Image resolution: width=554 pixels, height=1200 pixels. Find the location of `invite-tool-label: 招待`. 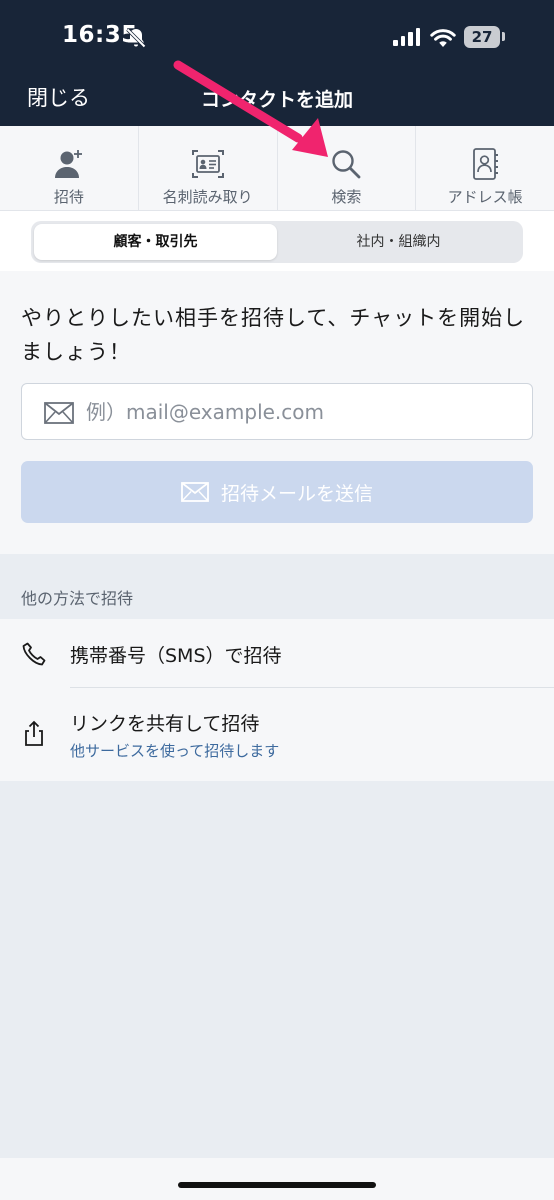

invite-tool-label: 招待 is located at coordinates (68, 197).